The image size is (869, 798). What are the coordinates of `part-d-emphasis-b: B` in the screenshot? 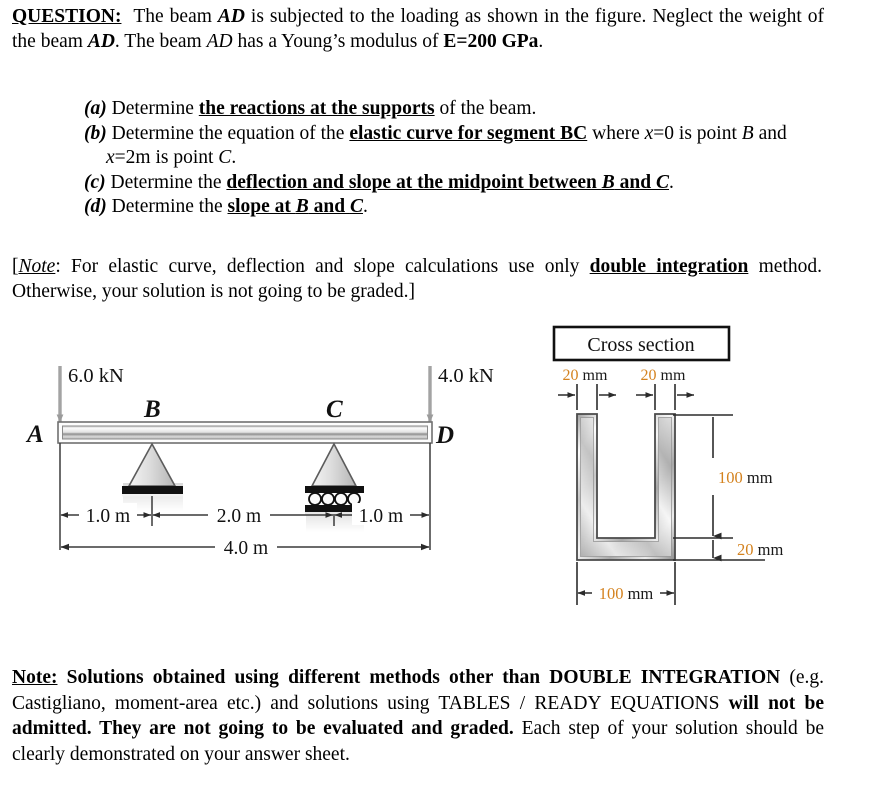 It's located at (302, 206).